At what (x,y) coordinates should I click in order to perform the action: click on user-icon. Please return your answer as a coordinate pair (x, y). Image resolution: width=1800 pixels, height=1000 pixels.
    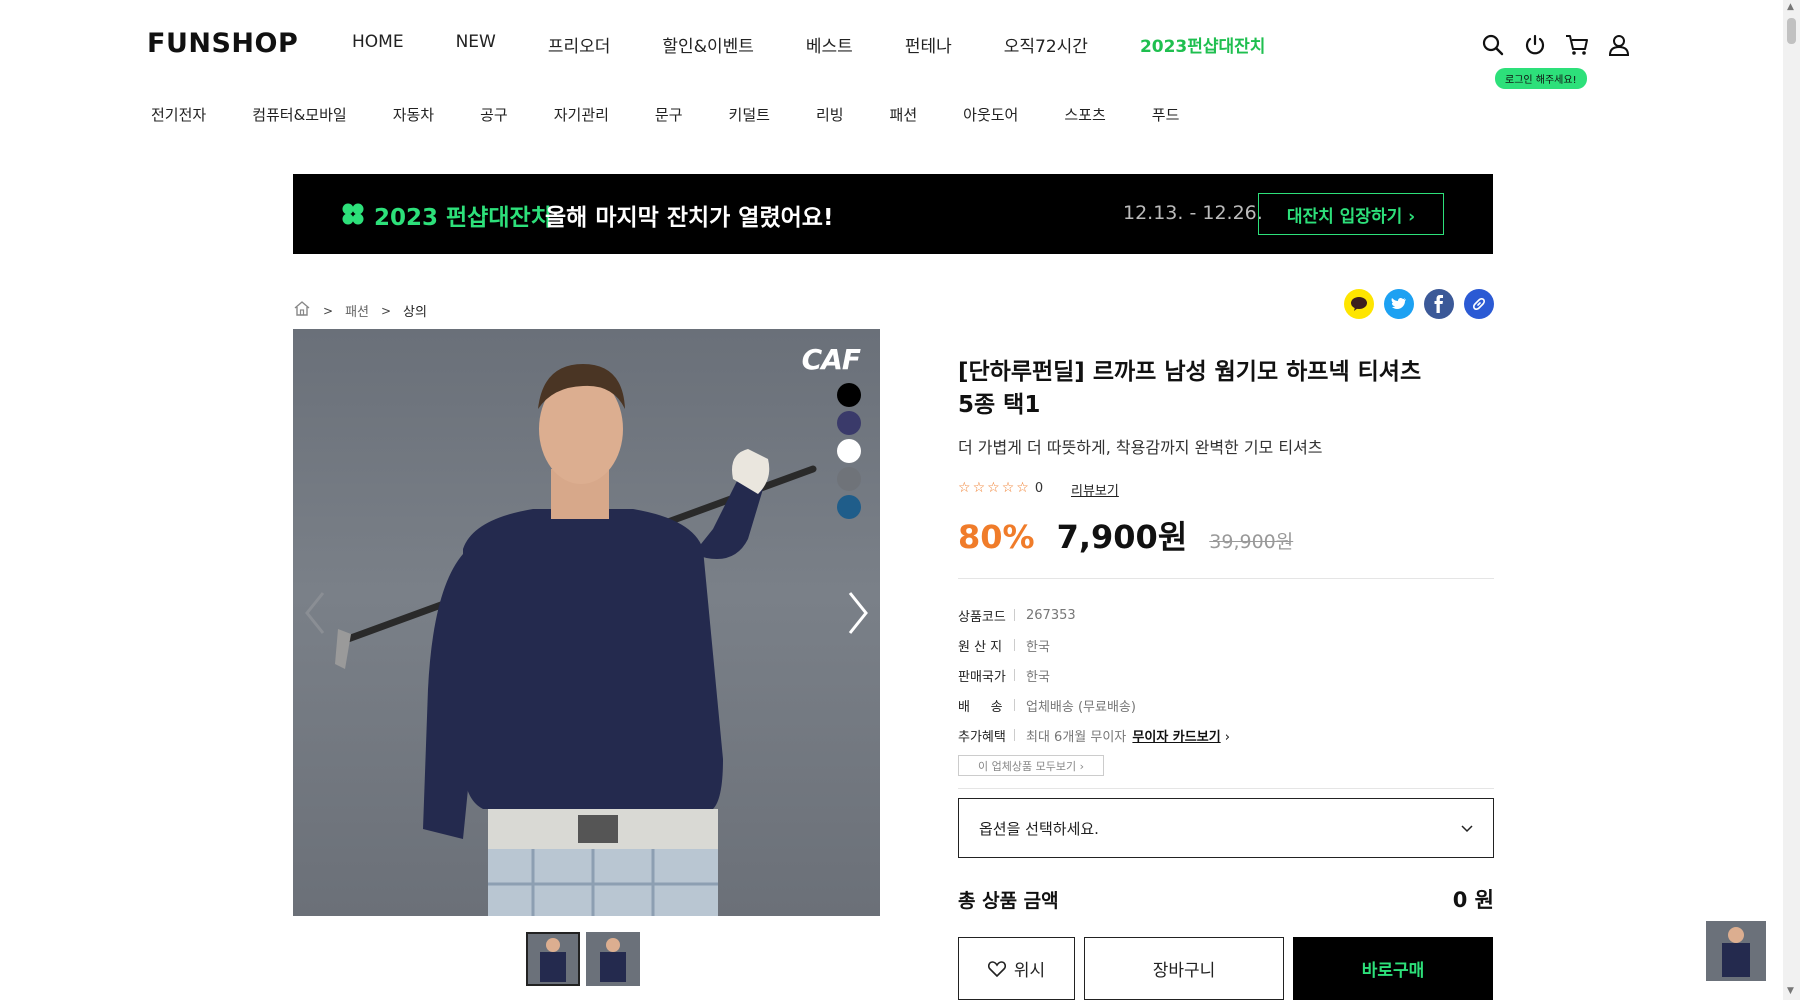
    Looking at the image, I should click on (1619, 45).